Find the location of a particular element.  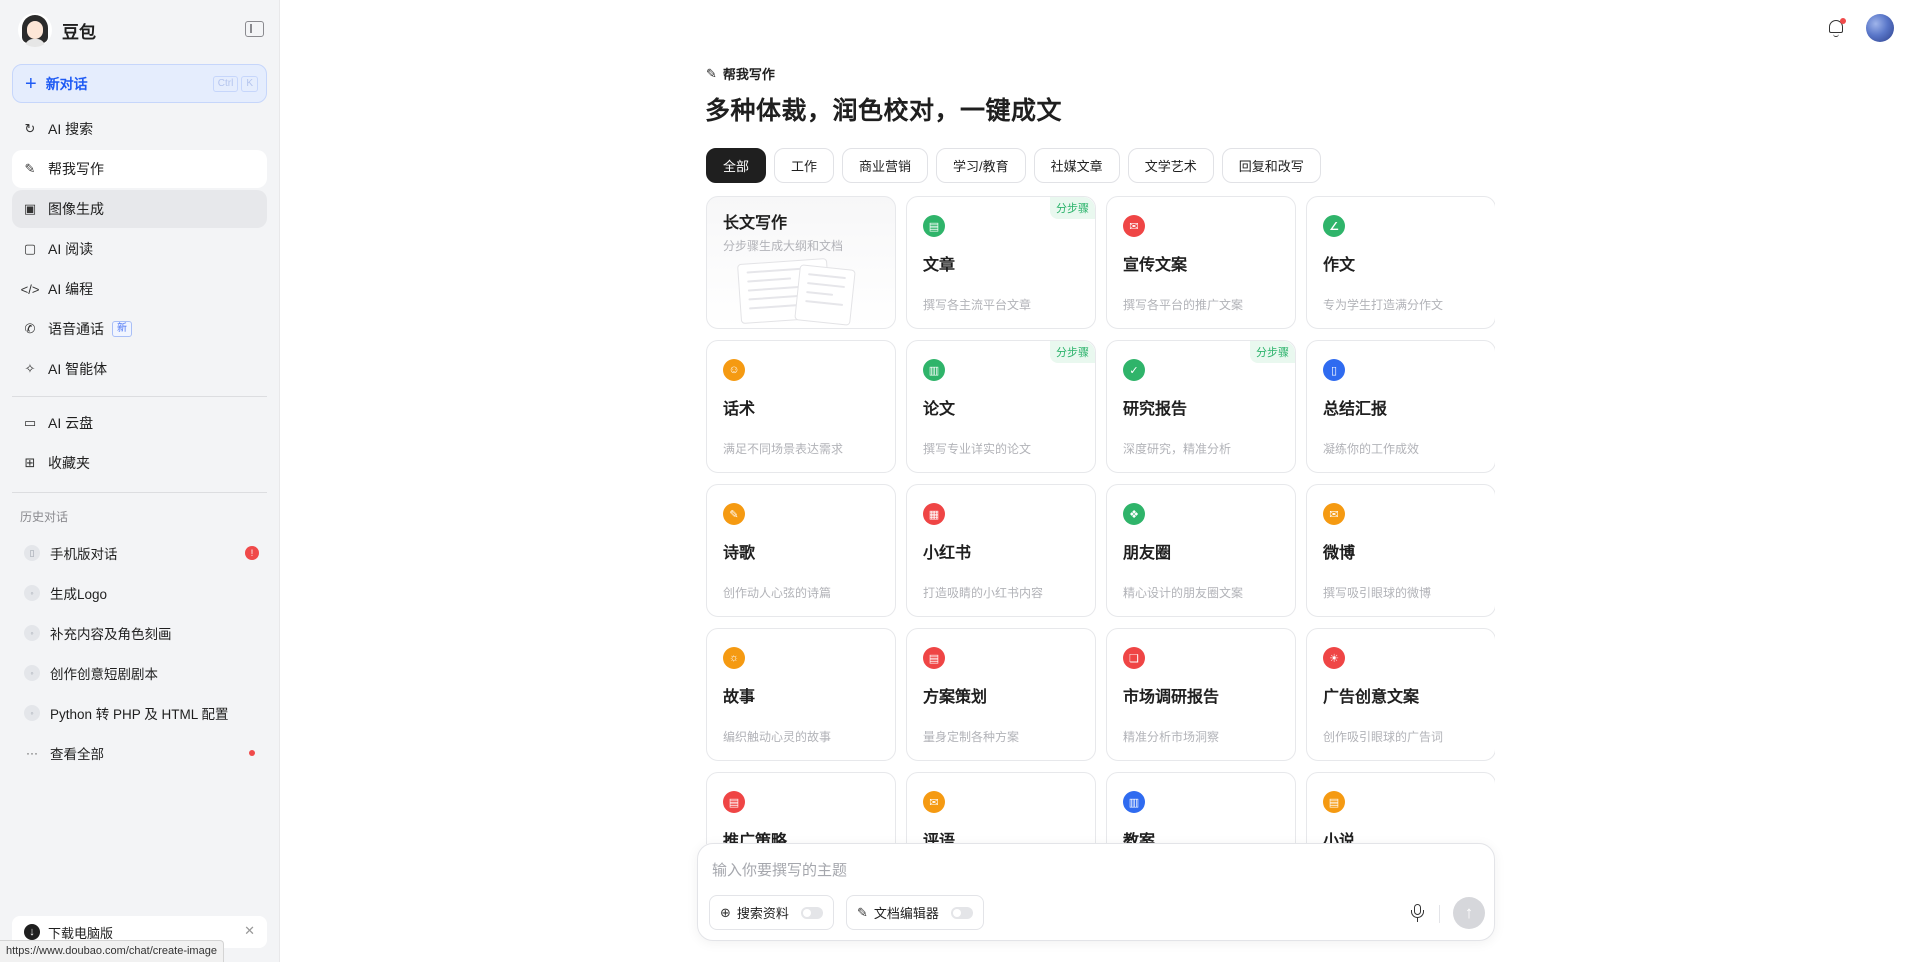

sidebar-toggle-icon is located at coordinates (254, 29).